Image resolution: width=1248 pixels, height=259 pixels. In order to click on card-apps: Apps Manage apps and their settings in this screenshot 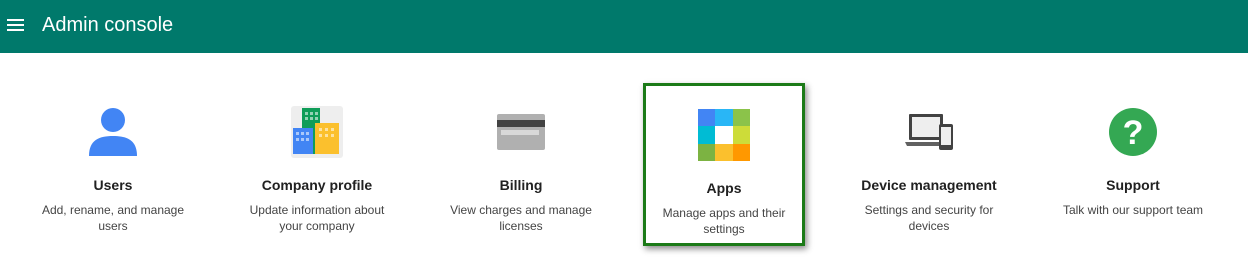, I will do `click(724, 164)`.